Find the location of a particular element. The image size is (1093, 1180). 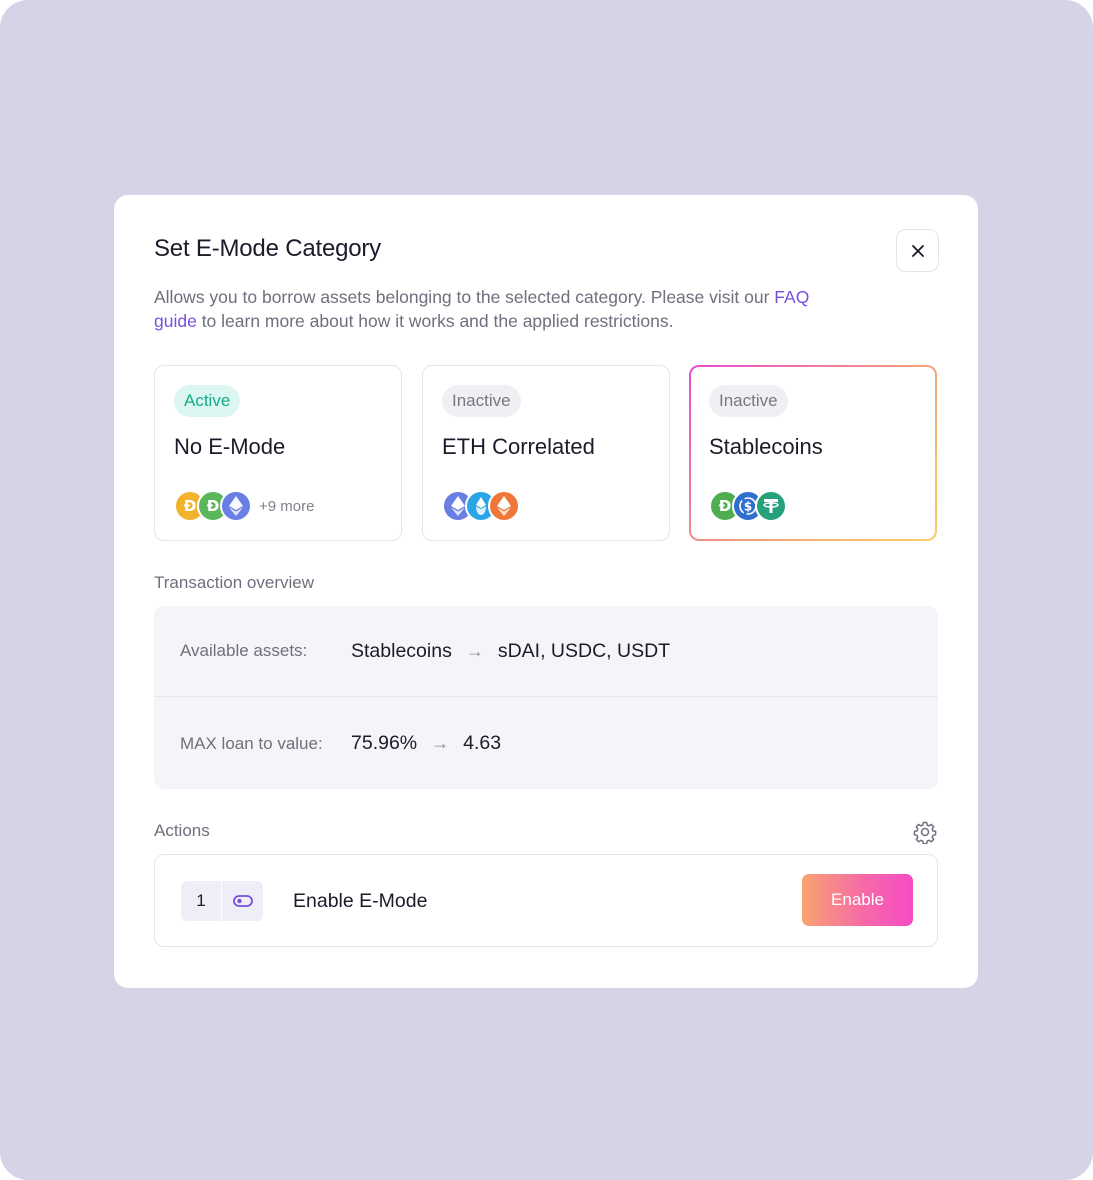

max-ltv-to: 4.63 is located at coordinates (482, 743).